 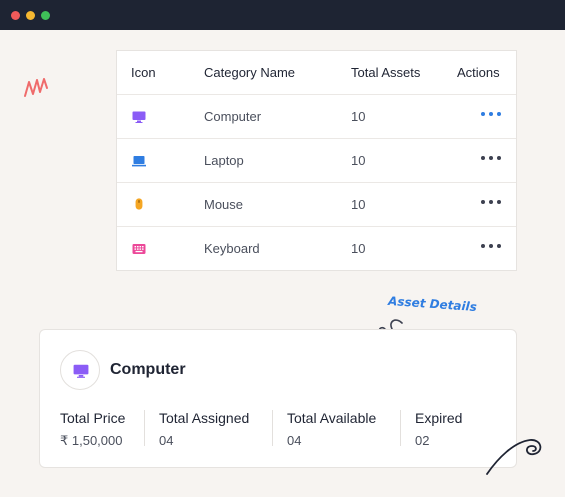 I want to click on category-name: Laptop, so click(x=224, y=160).